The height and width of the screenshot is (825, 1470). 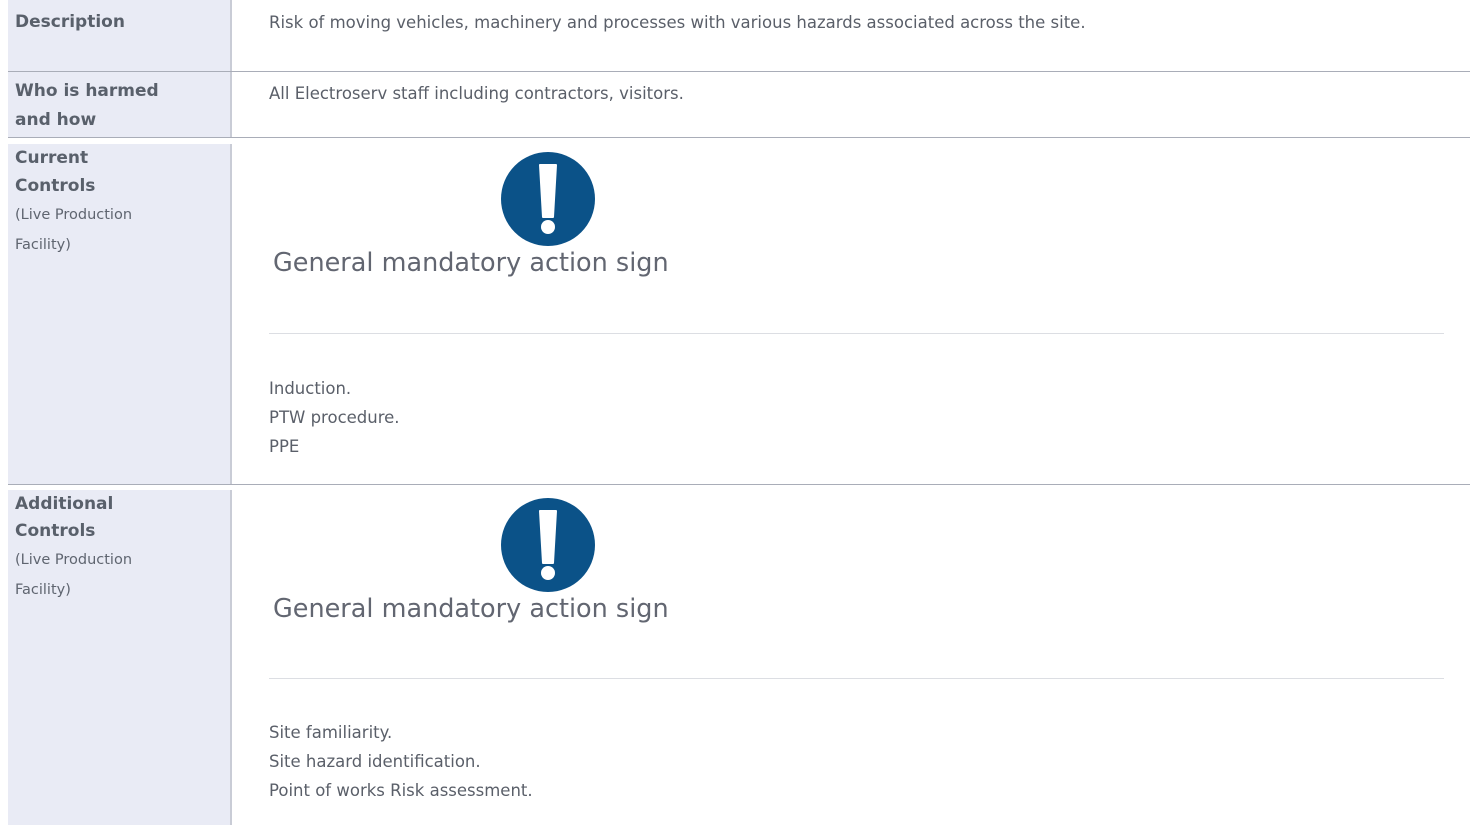 I want to click on current-controls-label-line1: Current, so click(x=52, y=158).